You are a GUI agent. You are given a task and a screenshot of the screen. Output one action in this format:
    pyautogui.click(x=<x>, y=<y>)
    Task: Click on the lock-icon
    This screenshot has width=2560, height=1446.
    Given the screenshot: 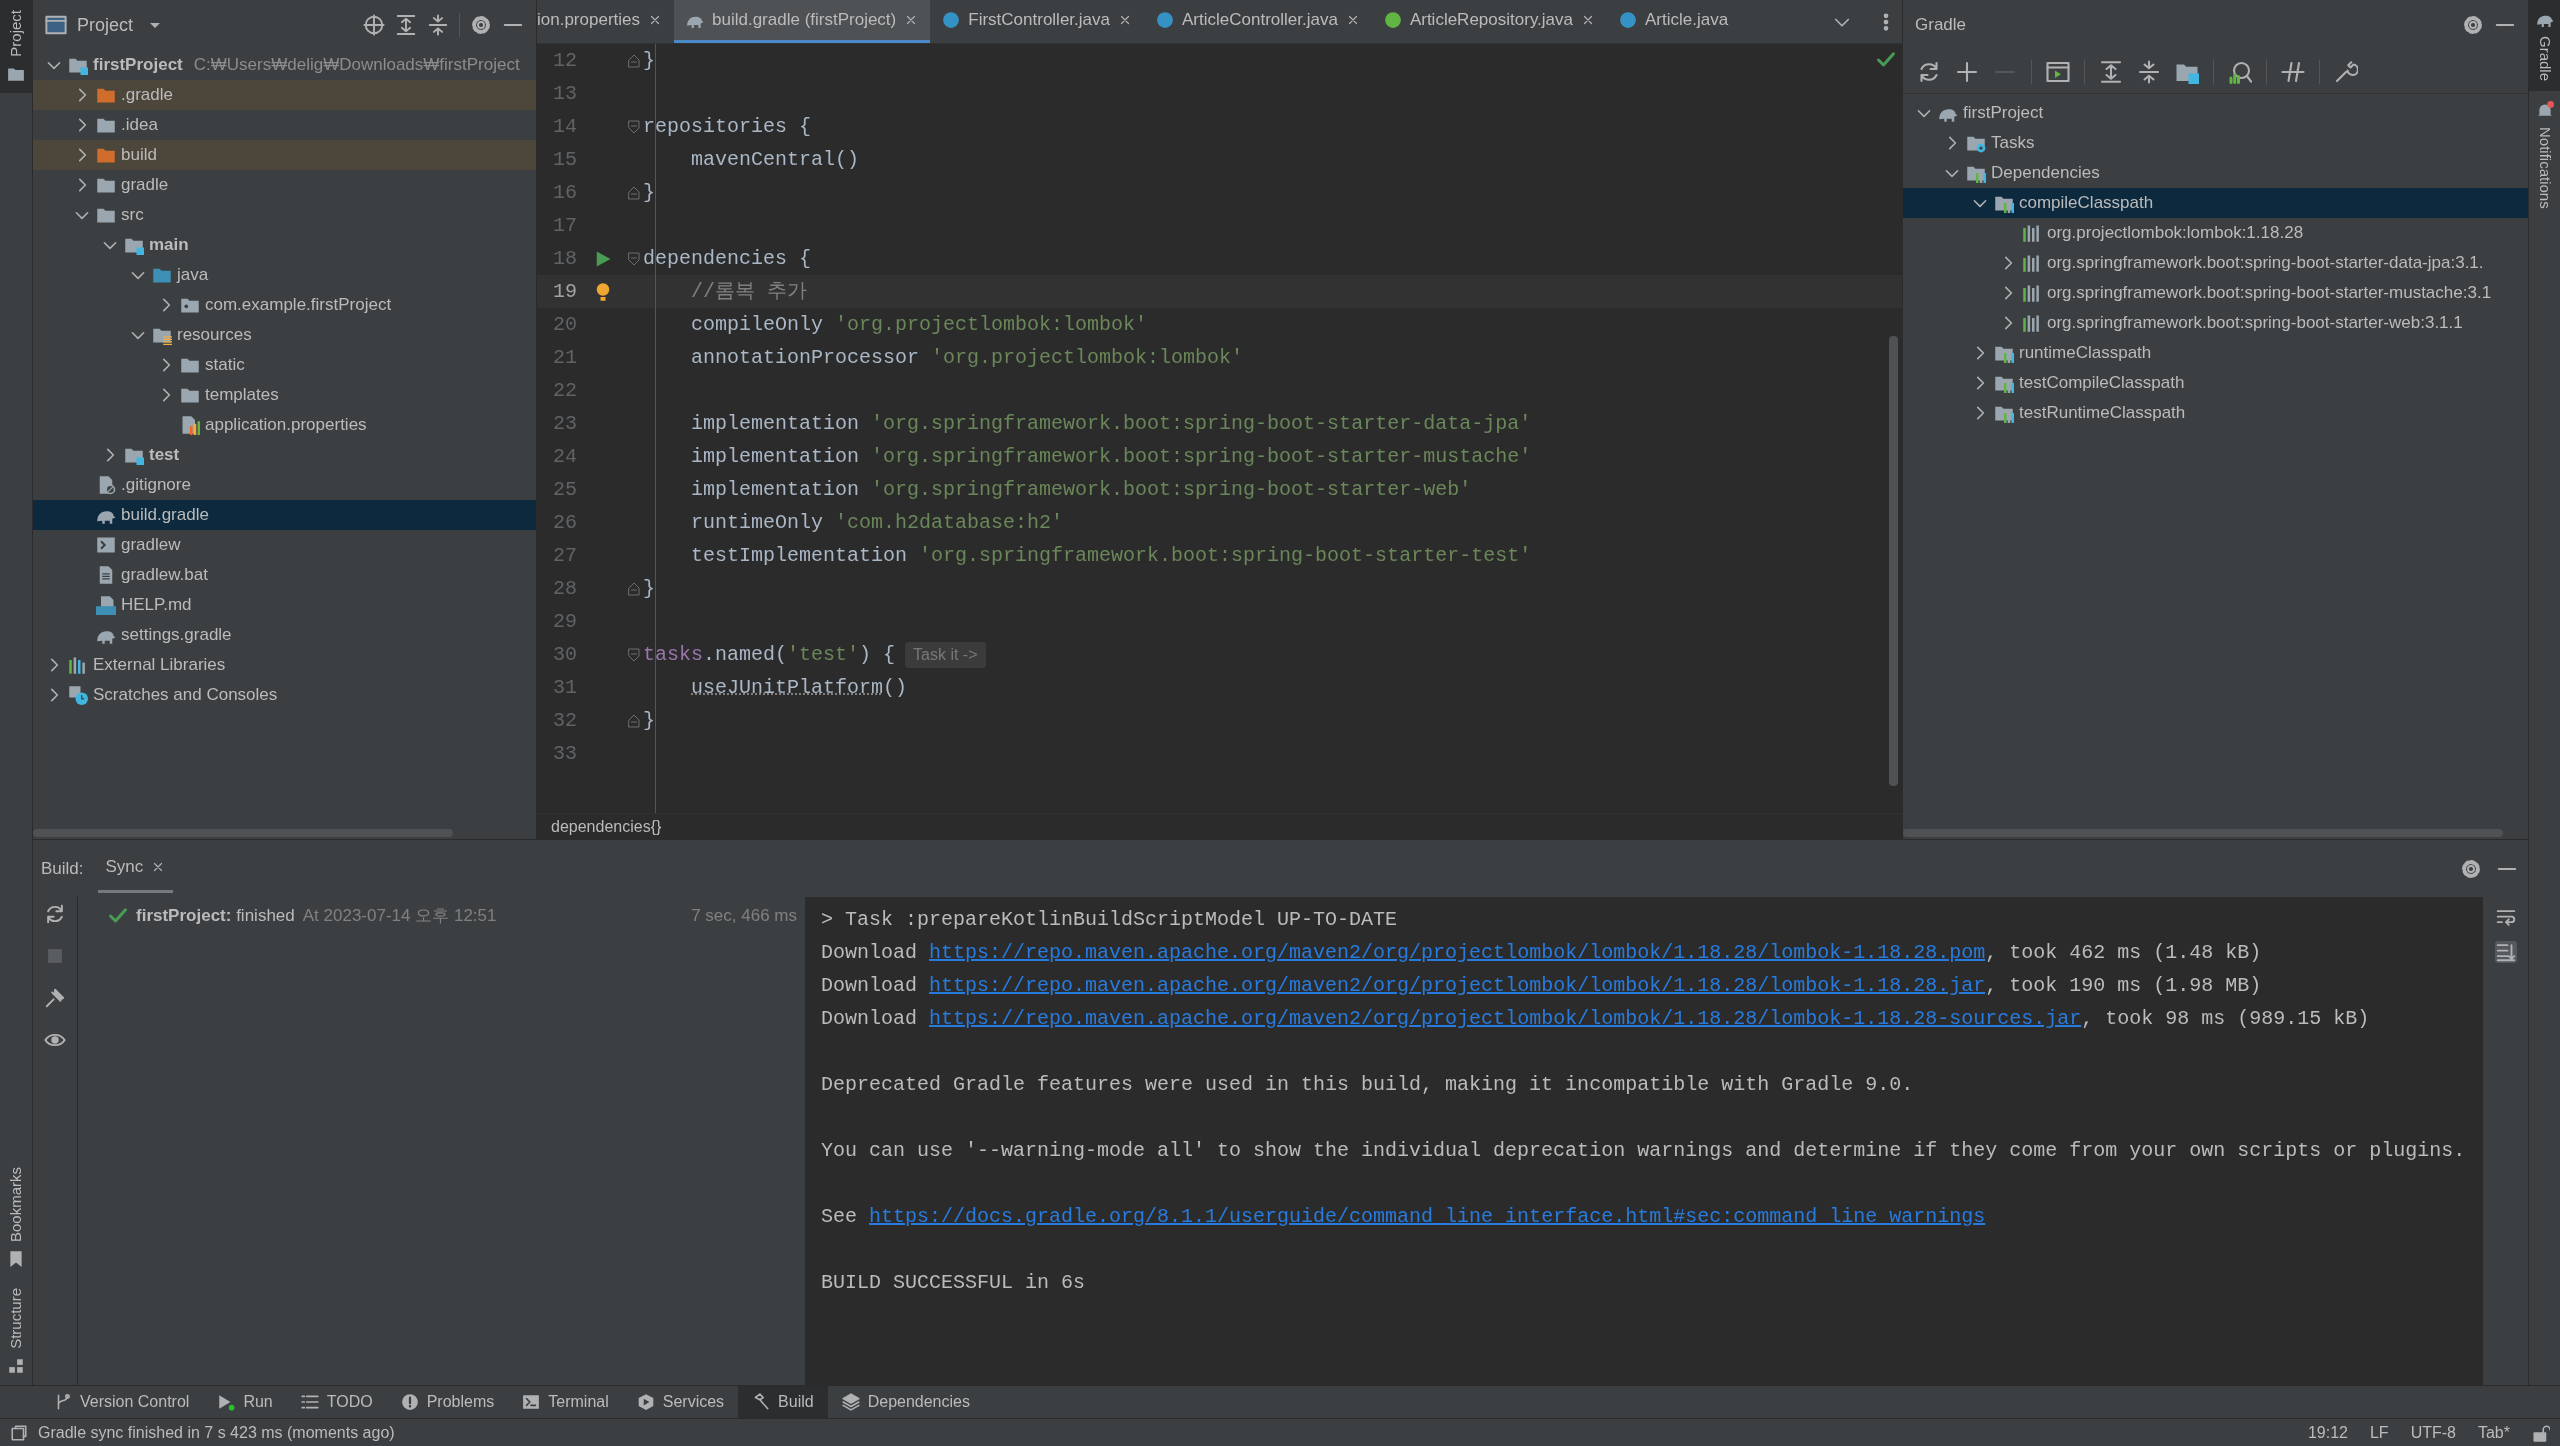 What is the action you would take?
    pyautogui.click(x=2541, y=1432)
    